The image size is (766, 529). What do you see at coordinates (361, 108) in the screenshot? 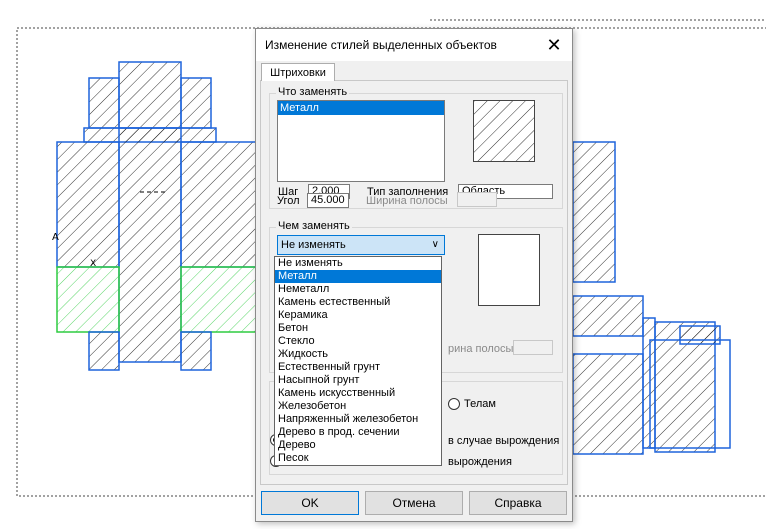
I see `list-item: Металл` at bounding box center [361, 108].